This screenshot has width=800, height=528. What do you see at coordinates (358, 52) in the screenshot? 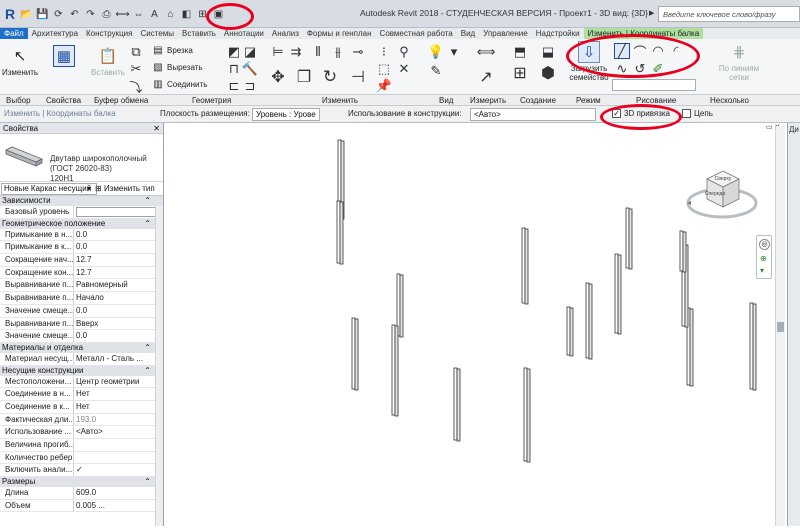
I see `split-icon: ⊸` at bounding box center [358, 52].